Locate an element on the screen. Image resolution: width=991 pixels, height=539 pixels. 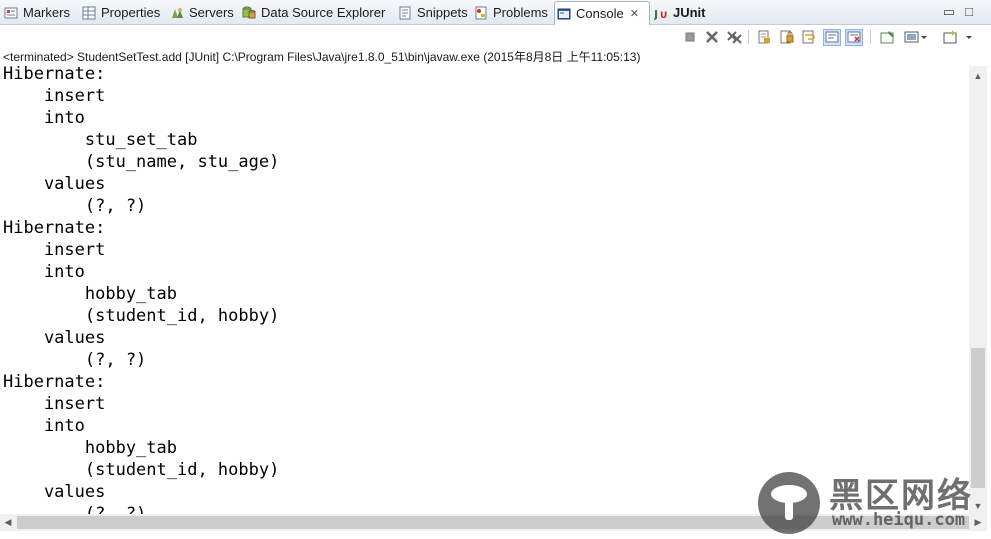
console-line: stu_set_tab is located at coordinates (100, 140).